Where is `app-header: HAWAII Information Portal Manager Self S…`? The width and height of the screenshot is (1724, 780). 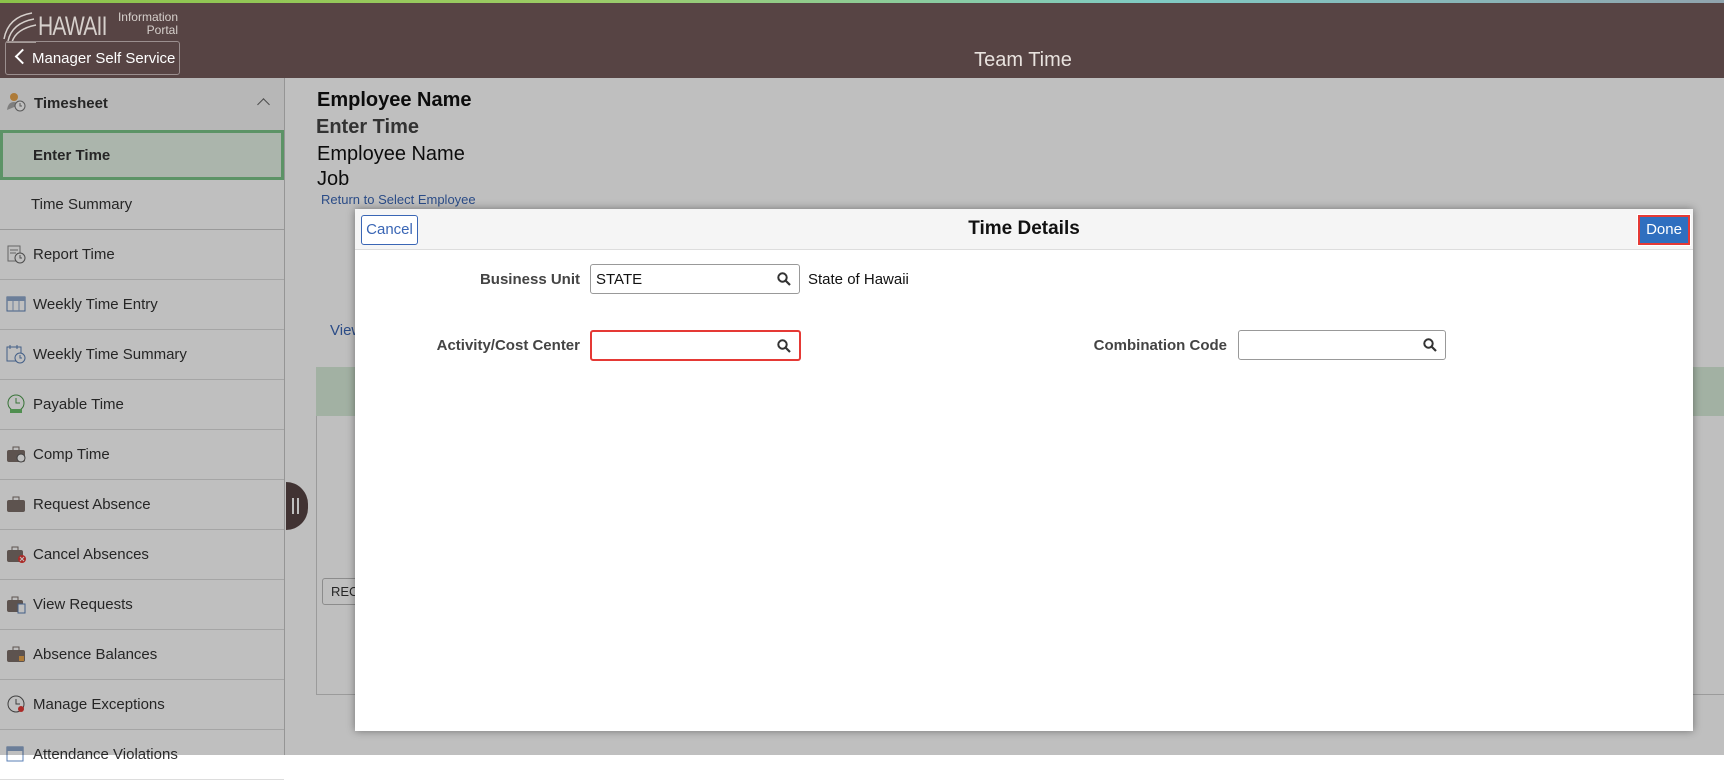
app-header: HAWAII Information Portal Manager Self S… is located at coordinates (862, 40).